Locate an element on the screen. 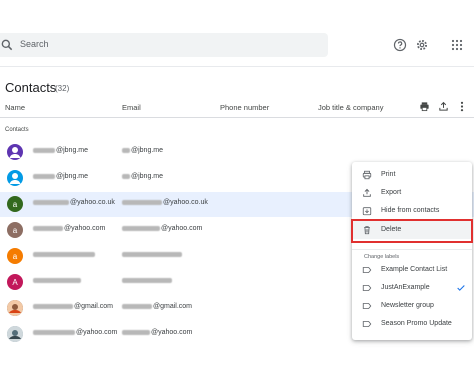  menu-item-print: Print is located at coordinates (412, 175).